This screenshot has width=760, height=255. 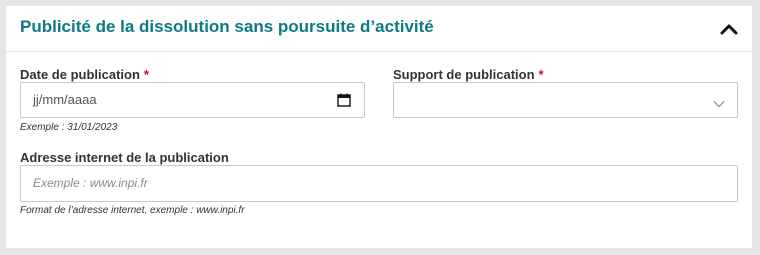 I want to click on chevron-up-icon, so click(x=729, y=29).